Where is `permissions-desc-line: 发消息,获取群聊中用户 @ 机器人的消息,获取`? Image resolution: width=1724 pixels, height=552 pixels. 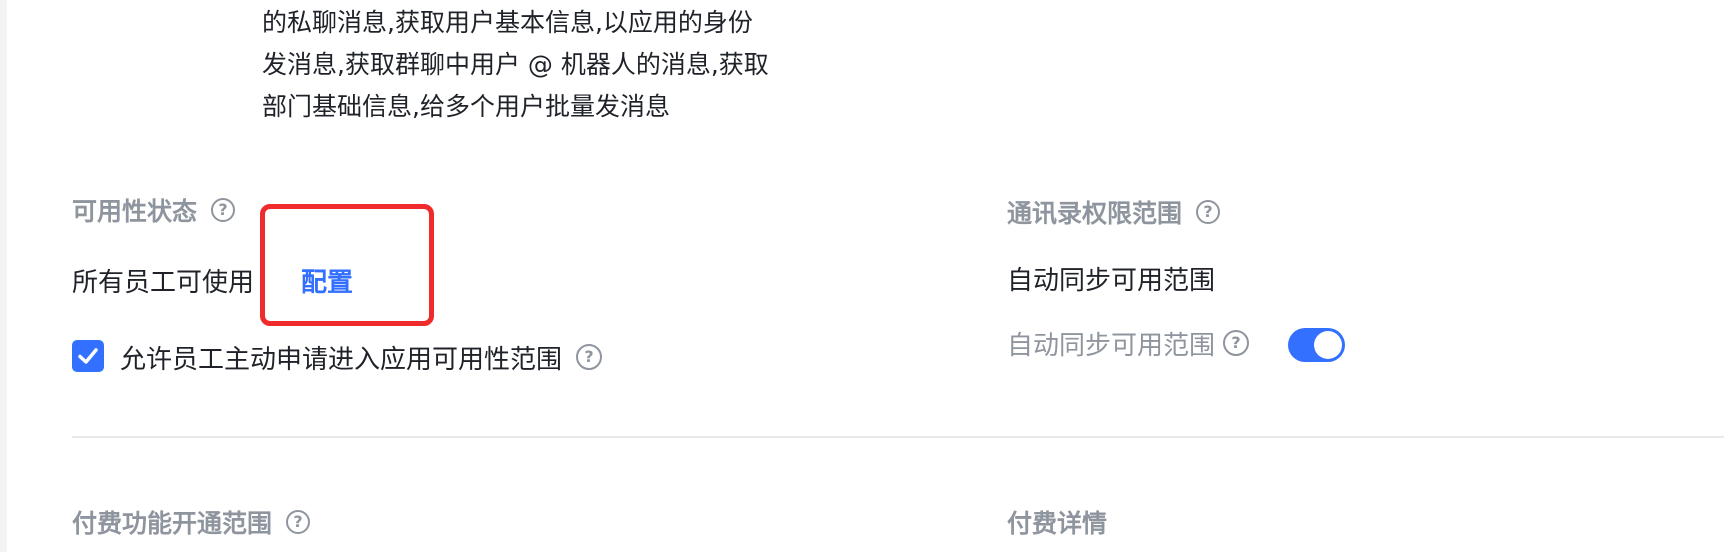
permissions-desc-line: 发消息,获取群聊中用户 @ 机器人的消息,获取 is located at coordinates (515, 64).